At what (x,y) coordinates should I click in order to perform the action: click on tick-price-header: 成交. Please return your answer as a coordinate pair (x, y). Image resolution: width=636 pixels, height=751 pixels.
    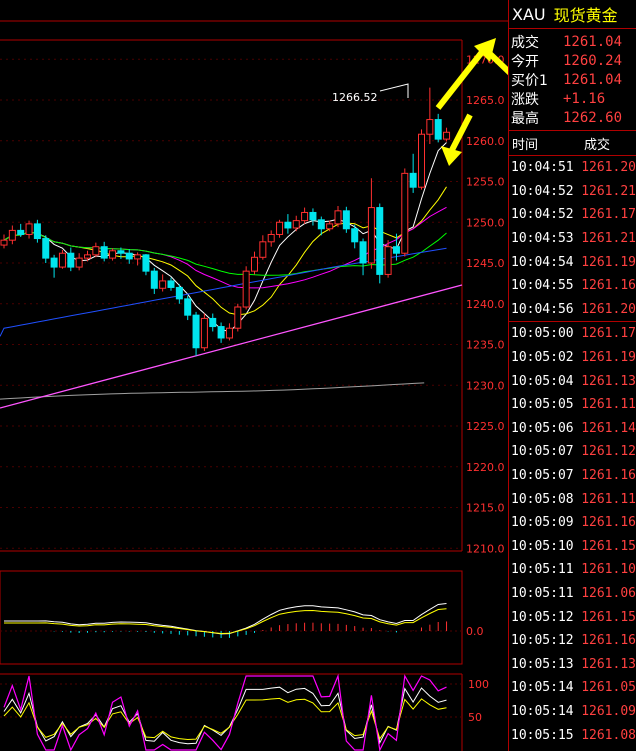
    Looking at the image, I should click on (597, 145).